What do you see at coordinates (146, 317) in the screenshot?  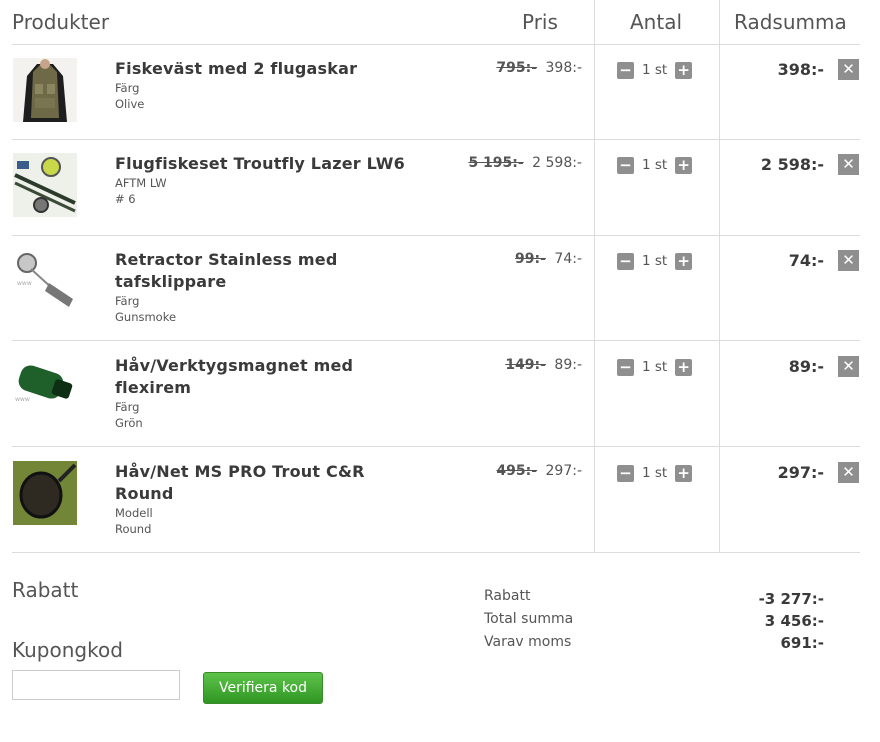 I see `product-option-value: Gunsmoke` at bounding box center [146, 317].